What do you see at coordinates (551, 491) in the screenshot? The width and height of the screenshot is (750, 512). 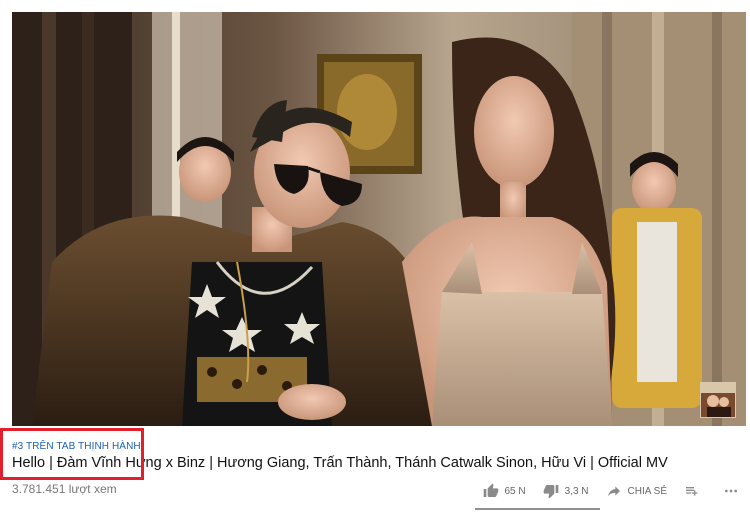 I see `thumbs-down-icon` at bounding box center [551, 491].